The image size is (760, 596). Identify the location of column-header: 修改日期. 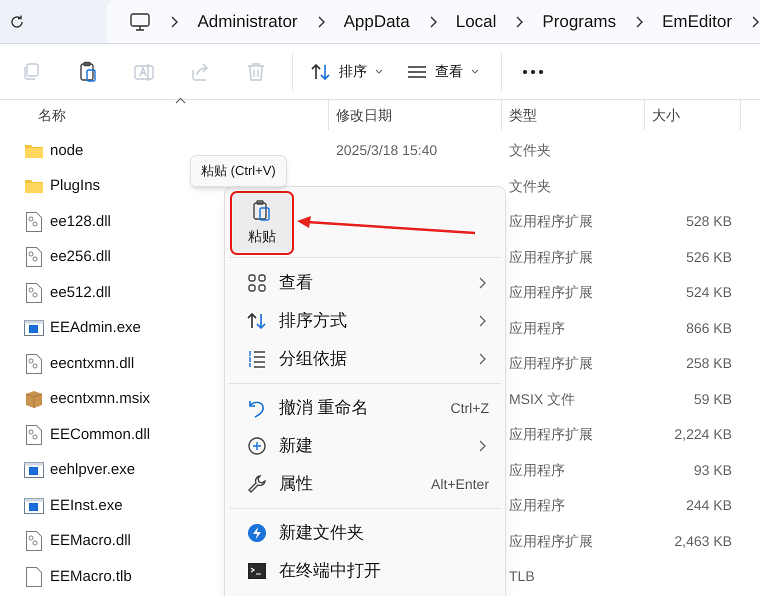
(415, 115).